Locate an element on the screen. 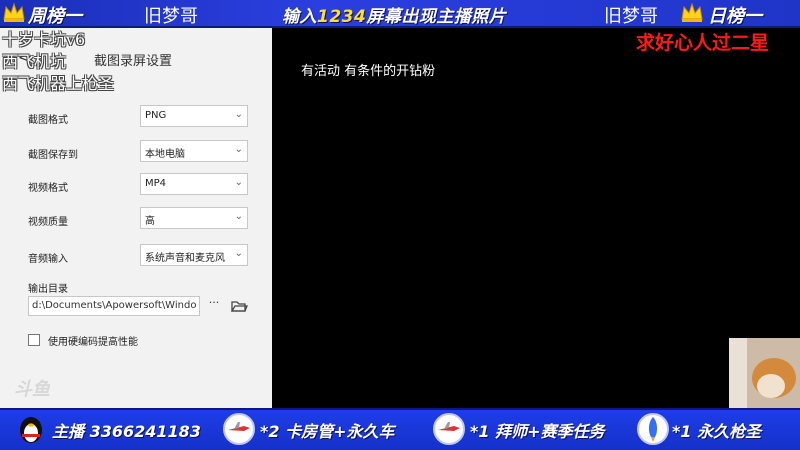 The height and width of the screenshot is (450, 800). video-quality-select: 高 ⌄ is located at coordinates (194, 218).